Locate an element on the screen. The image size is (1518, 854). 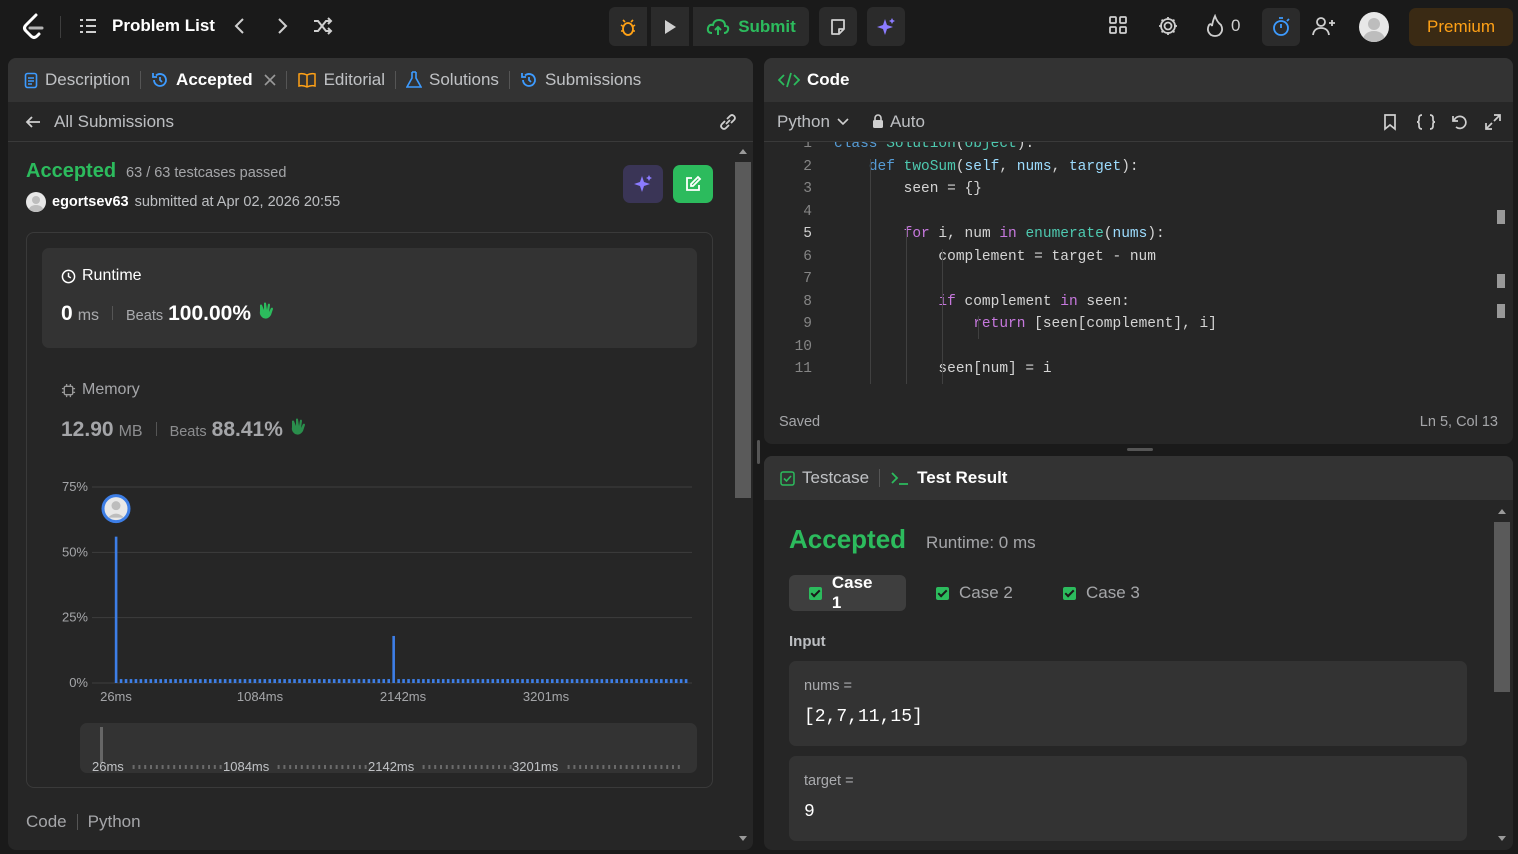
auto-toggle: Auto is located at coordinates (898, 122).